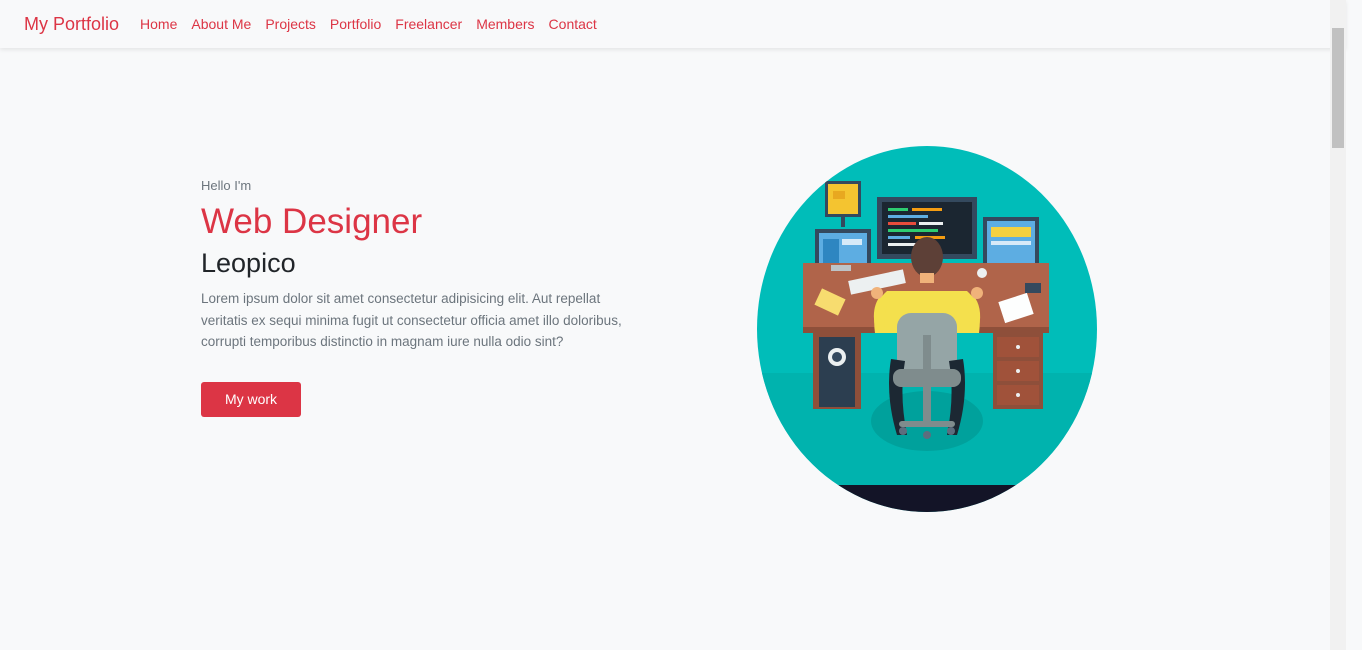 The height and width of the screenshot is (650, 1362). I want to click on nav-link-about-me: About Me, so click(221, 24).